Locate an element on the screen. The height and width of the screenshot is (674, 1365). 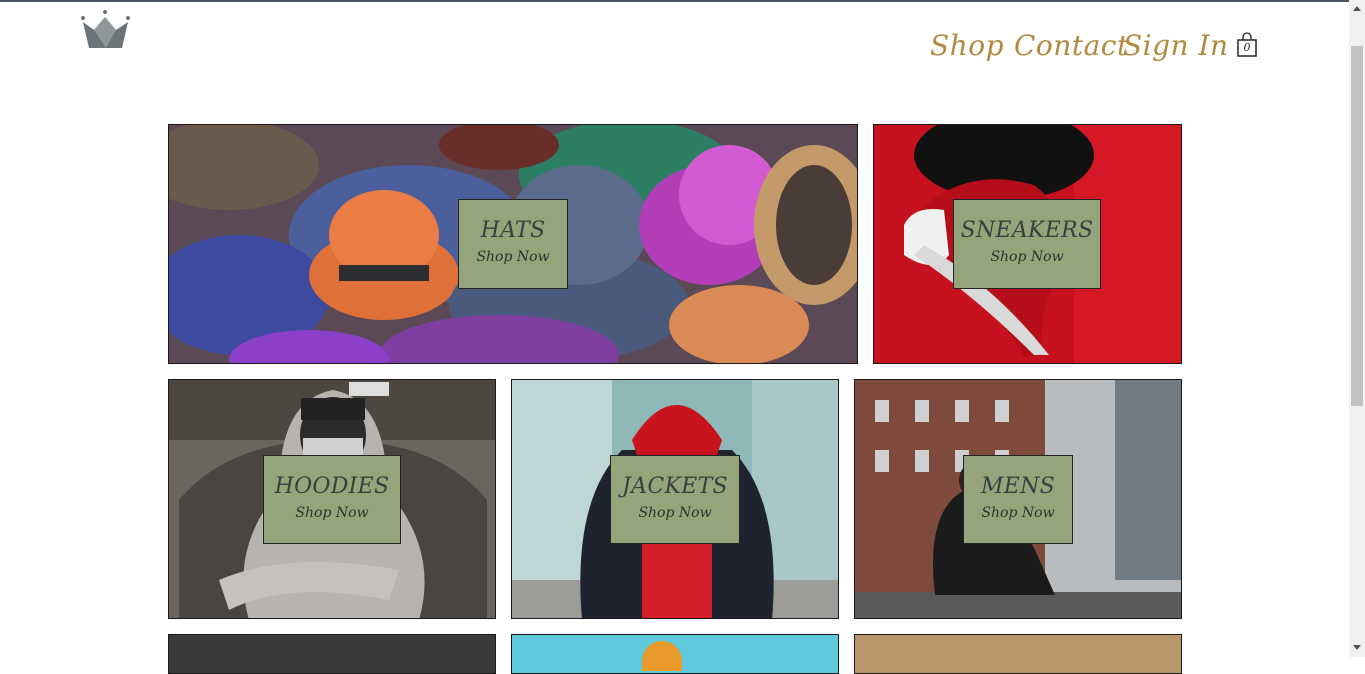
mens-cta: MENS Shop Now is located at coordinates (1018, 499).